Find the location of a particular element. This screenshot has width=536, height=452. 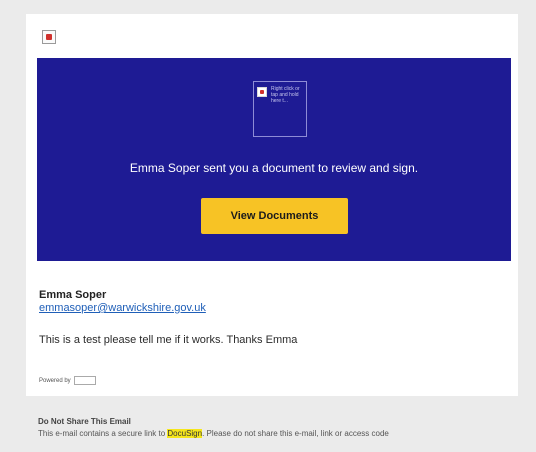

powered-by-label: Powered by is located at coordinates (55, 380).